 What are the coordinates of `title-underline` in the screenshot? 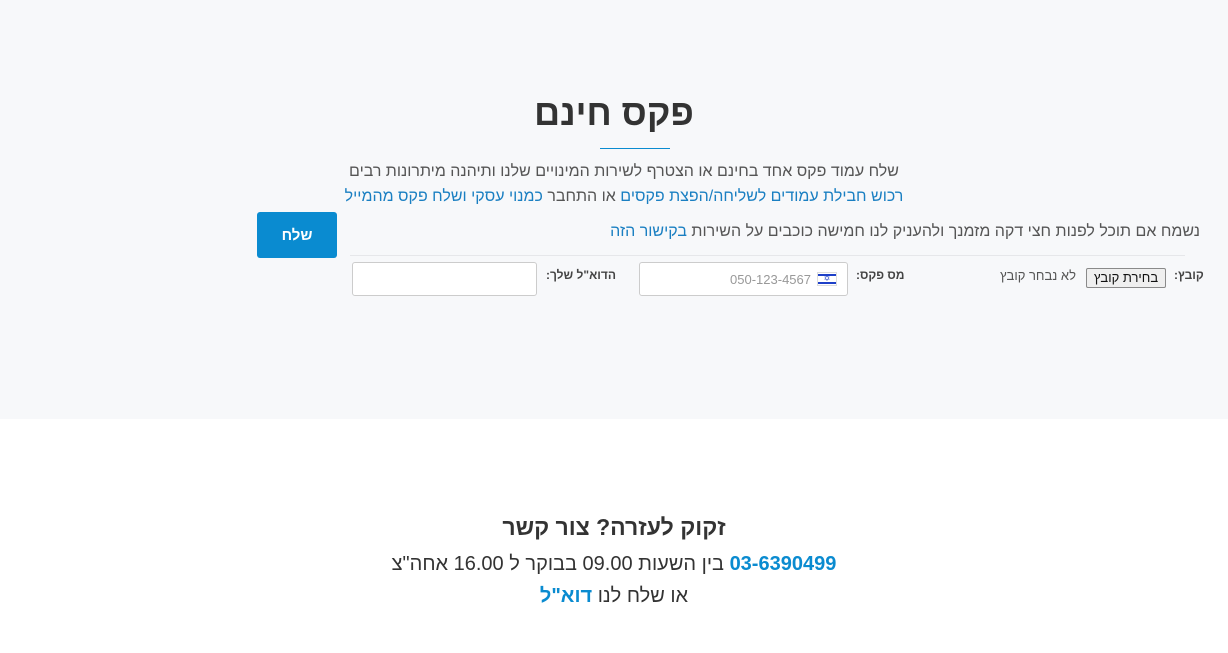 It's located at (635, 148).